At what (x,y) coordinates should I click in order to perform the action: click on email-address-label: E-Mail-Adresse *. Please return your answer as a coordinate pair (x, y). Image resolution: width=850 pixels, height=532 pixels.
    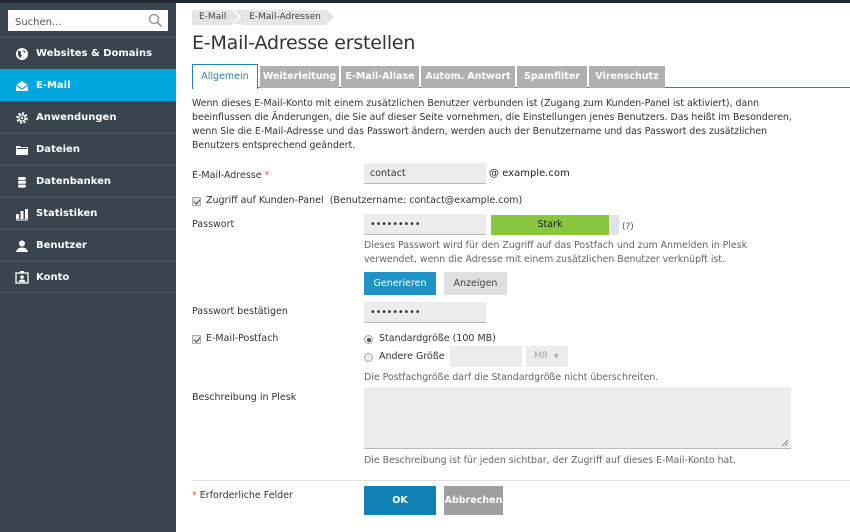
    Looking at the image, I should click on (230, 175).